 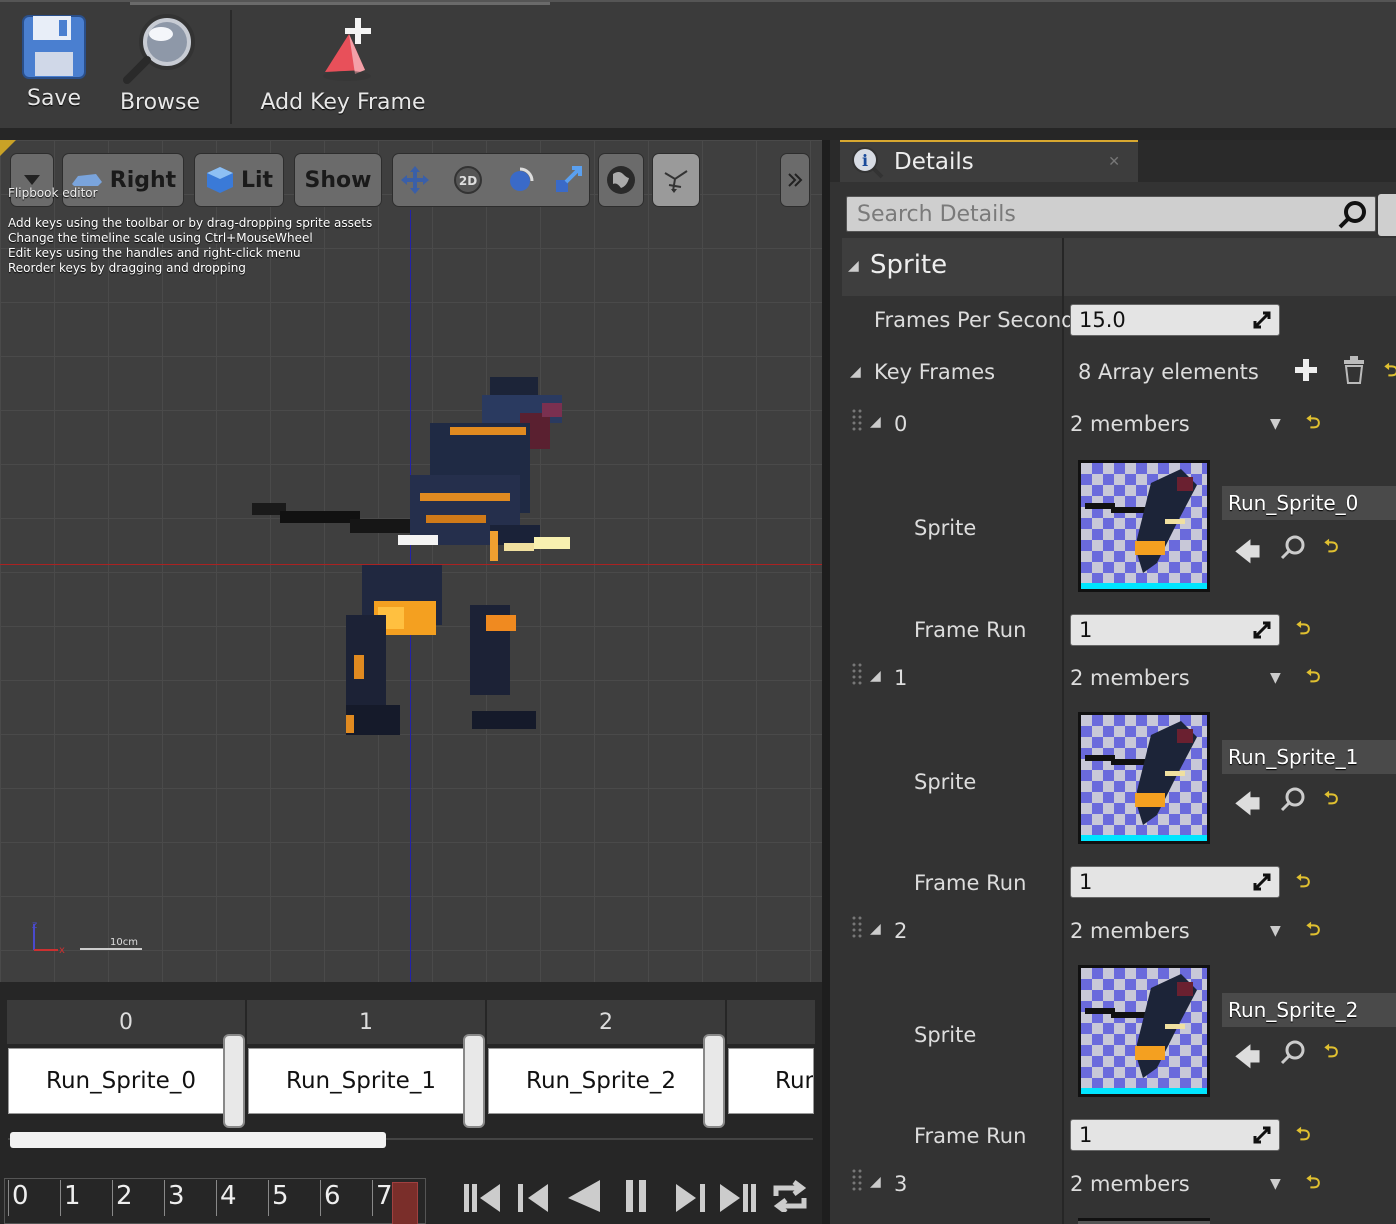 I want to click on lighting-mode-button: Lit, so click(x=239, y=180).